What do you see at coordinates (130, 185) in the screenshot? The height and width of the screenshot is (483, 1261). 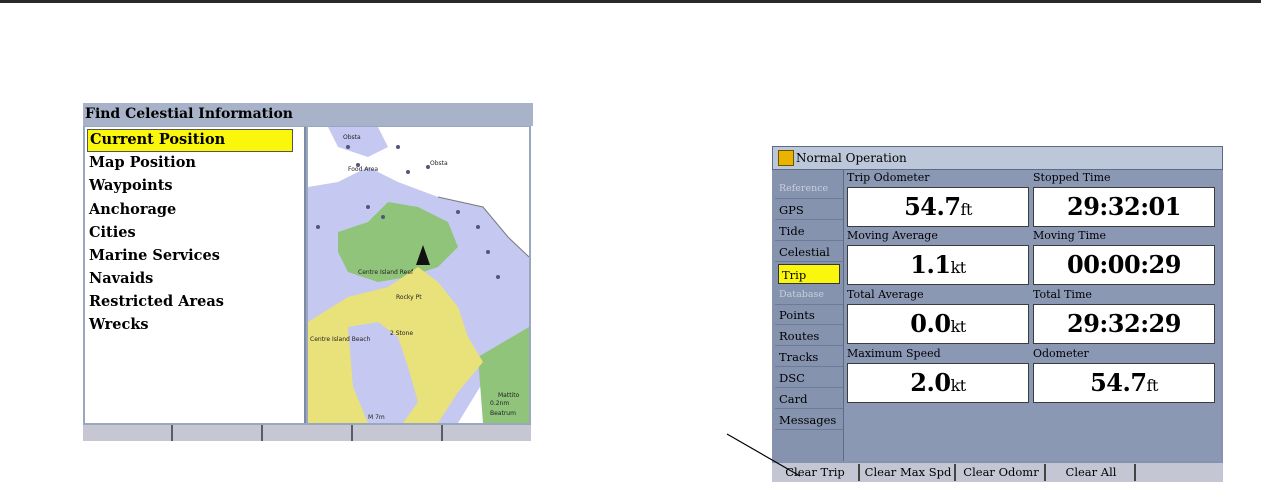 I see `list-item-waypoints: Waypoints` at bounding box center [130, 185].